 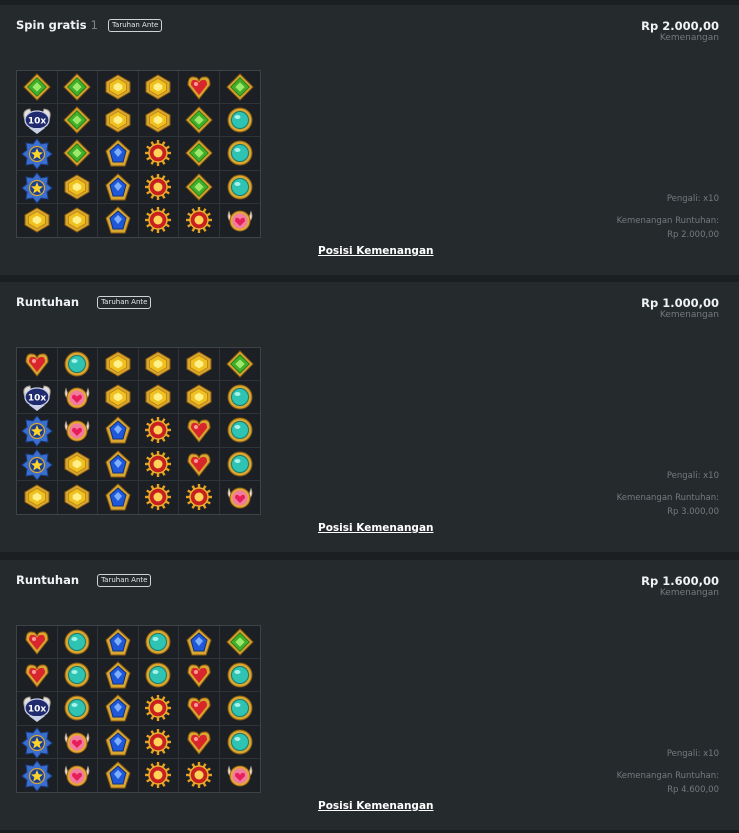 What do you see at coordinates (693, 512) in the screenshot?
I see `cascade-win-value: Rp 3.000,00` at bounding box center [693, 512].